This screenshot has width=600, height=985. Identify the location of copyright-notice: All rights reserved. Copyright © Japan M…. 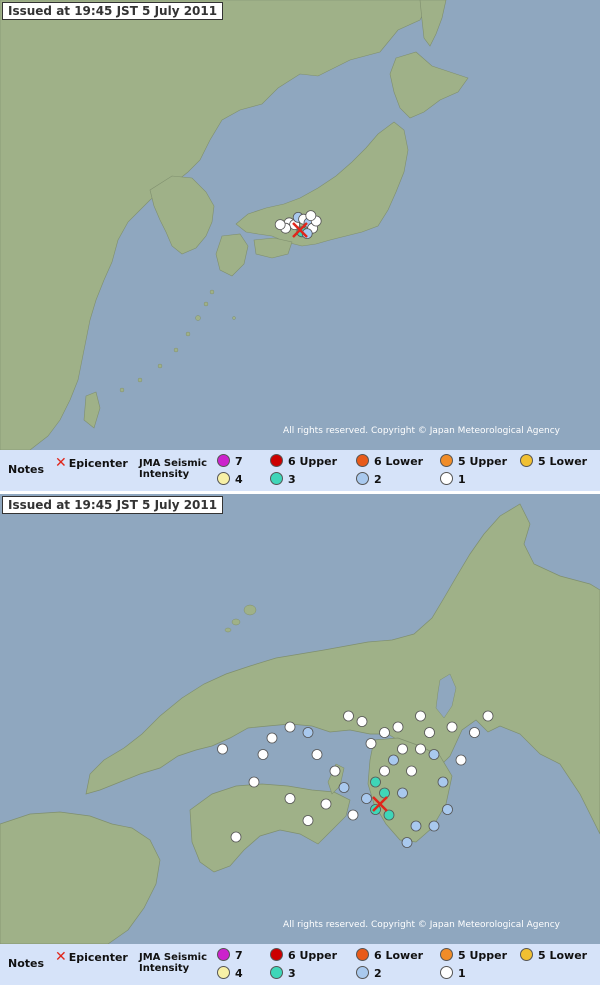
(421, 925).